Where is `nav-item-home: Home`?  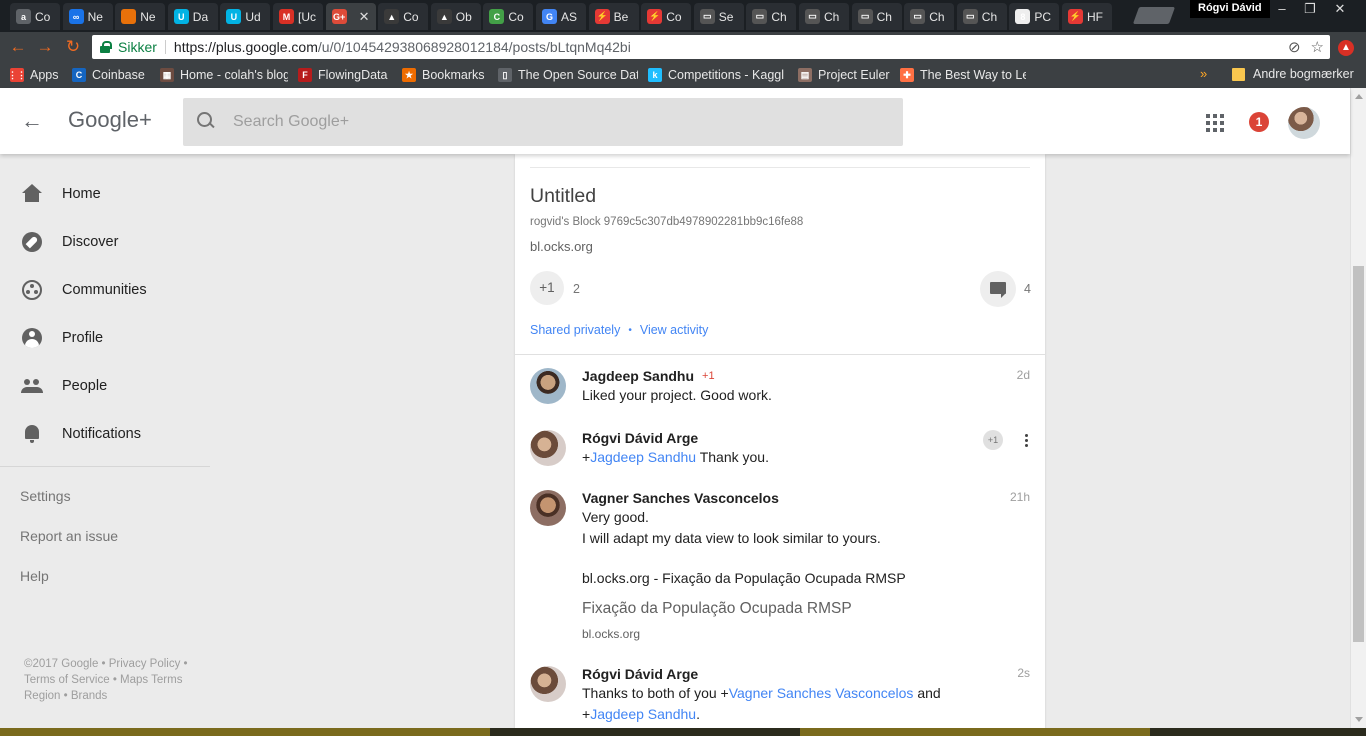
nav-item-home: Home is located at coordinates (105, 194).